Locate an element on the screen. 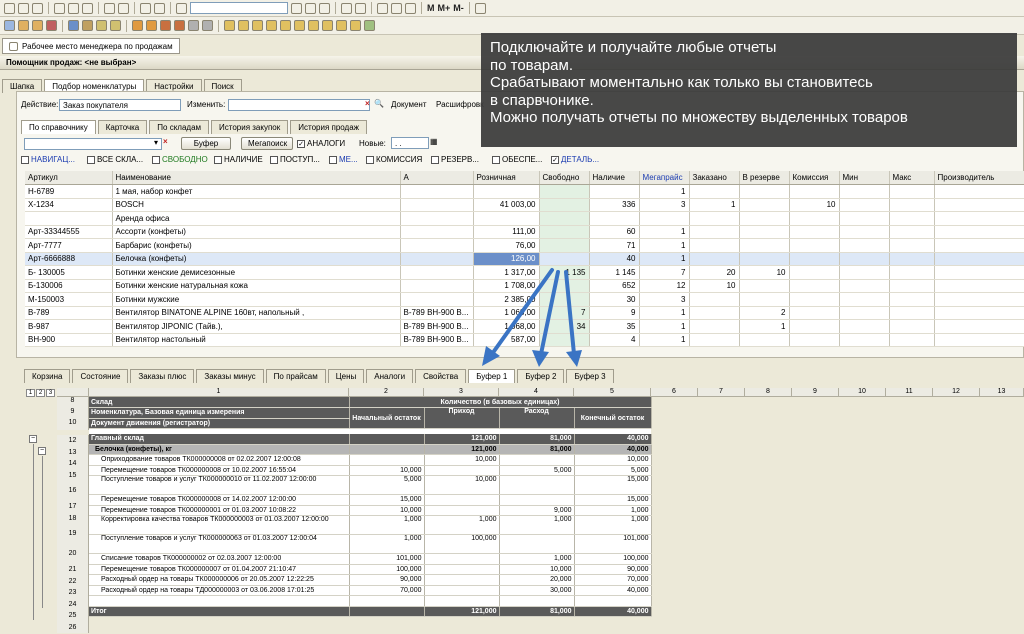  table-row: Х-1234 BOSCH 41 003,00 336 3 1 10 is located at coordinates (524, 205).